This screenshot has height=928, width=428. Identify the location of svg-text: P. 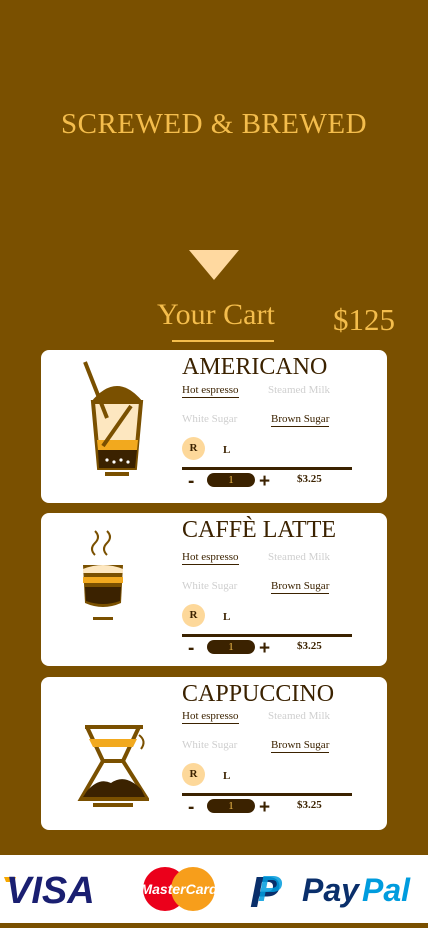
(270, 888).